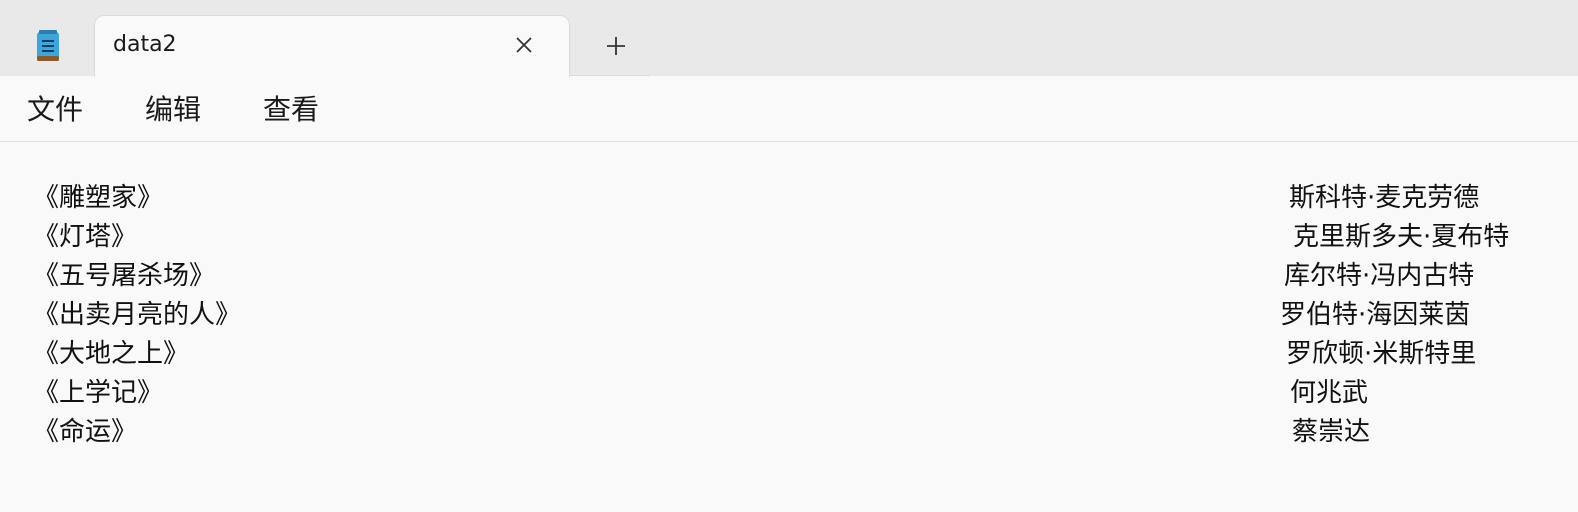  I want to click on book-title: 《上学记》, so click(98, 393).